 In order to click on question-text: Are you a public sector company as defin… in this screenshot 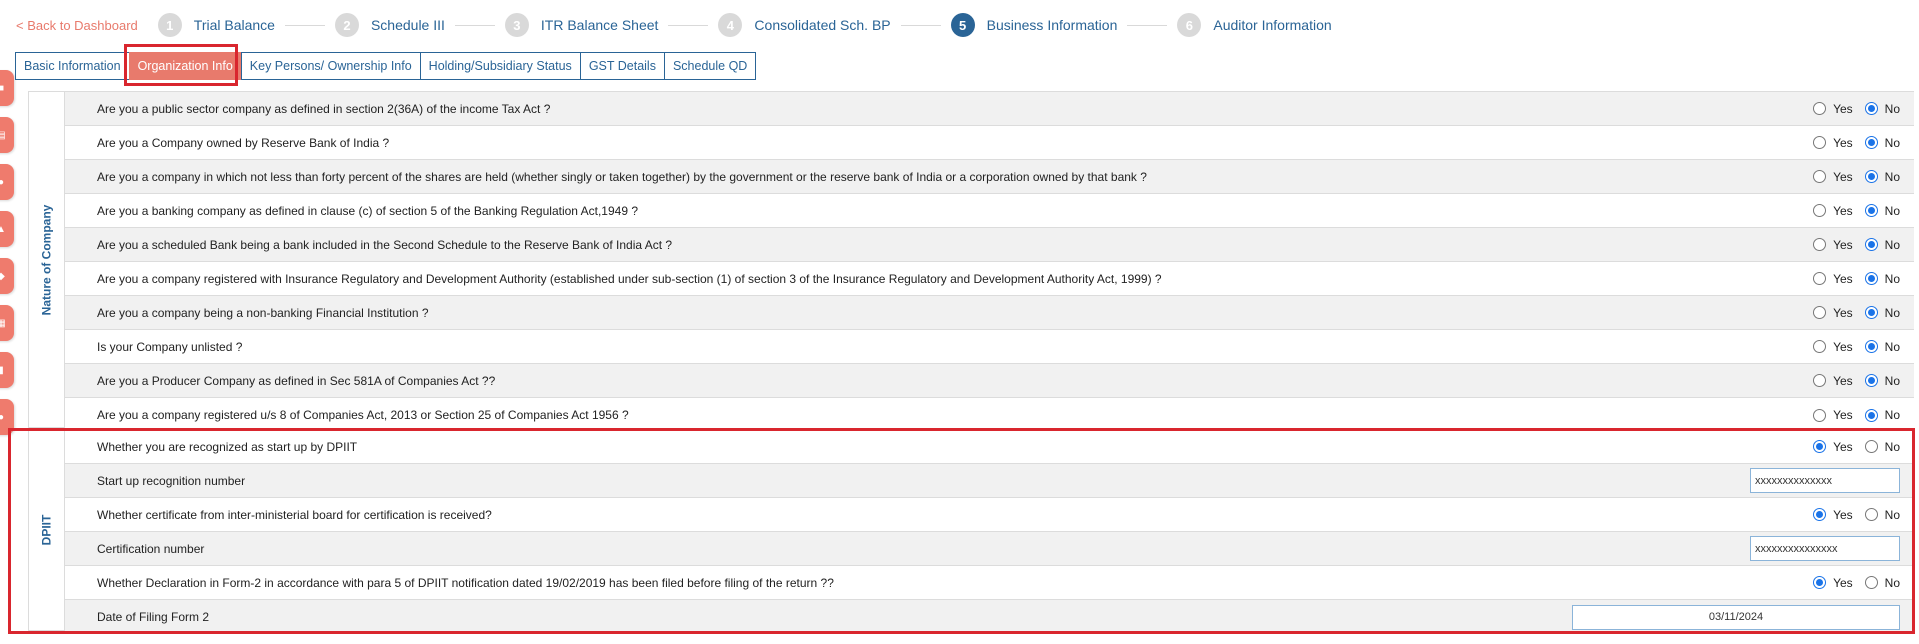, I will do `click(324, 108)`.